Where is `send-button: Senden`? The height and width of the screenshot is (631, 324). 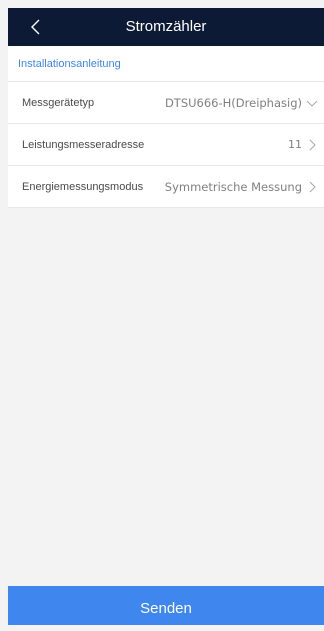 send-button: Senden is located at coordinates (166, 605).